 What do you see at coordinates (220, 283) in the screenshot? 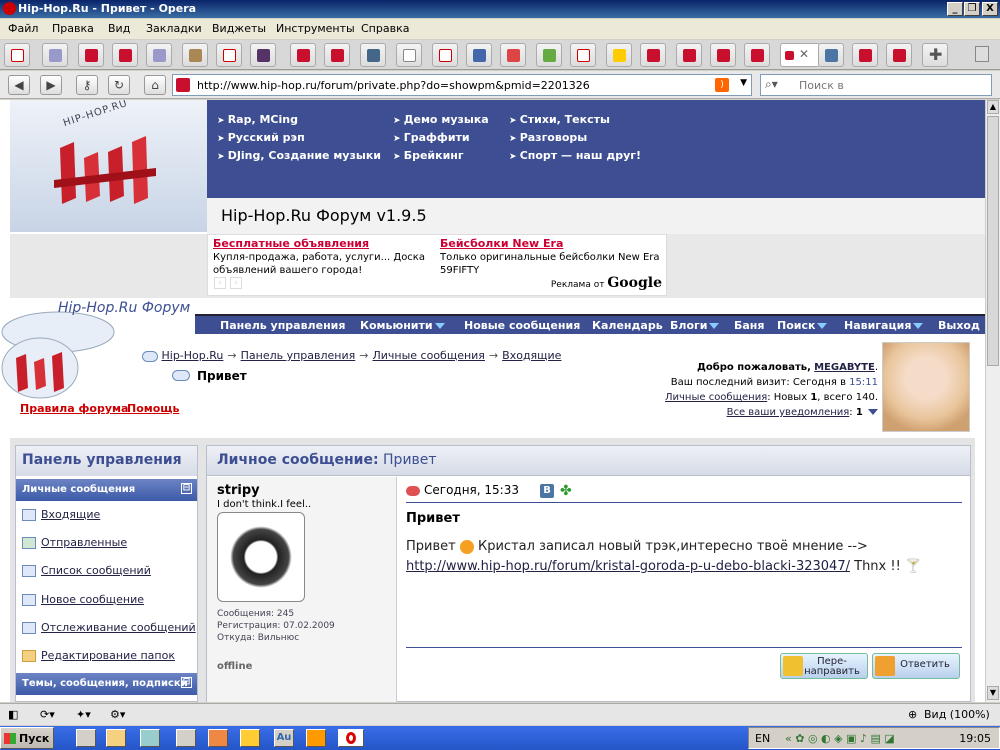
I see `ad-prev-button: ‹` at bounding box center [220, 283].